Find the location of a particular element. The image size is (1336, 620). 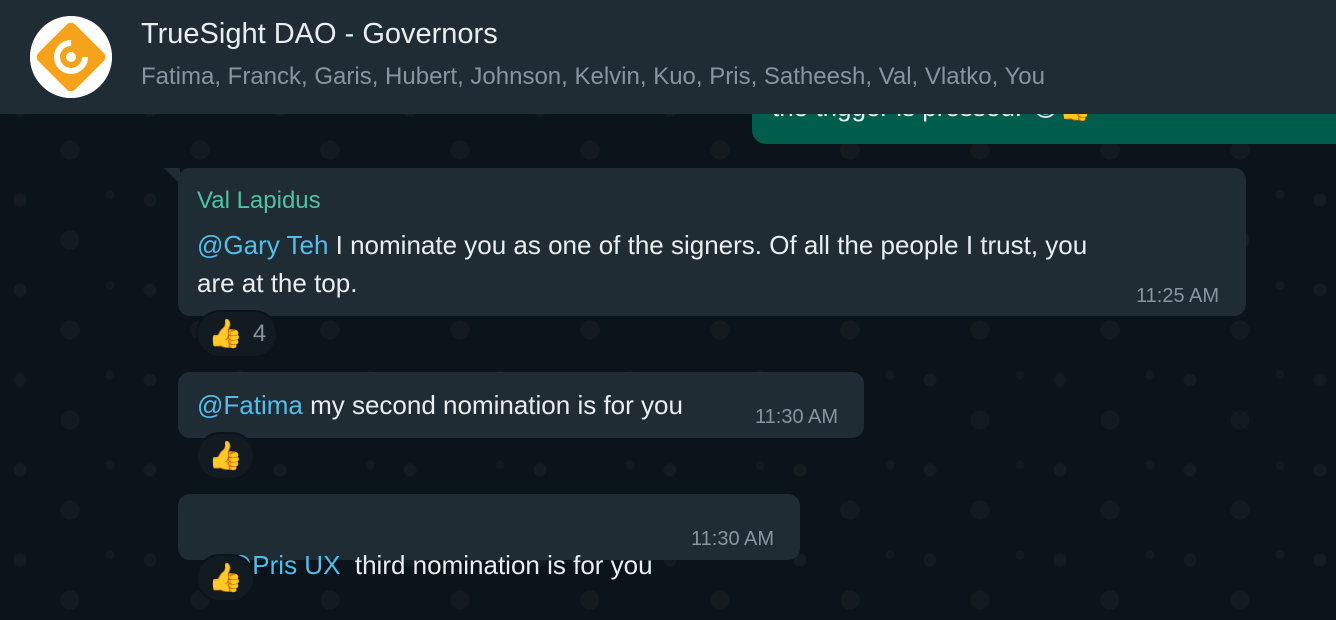

mention-link: @Gary Teh is located at coordinates (262, 245).